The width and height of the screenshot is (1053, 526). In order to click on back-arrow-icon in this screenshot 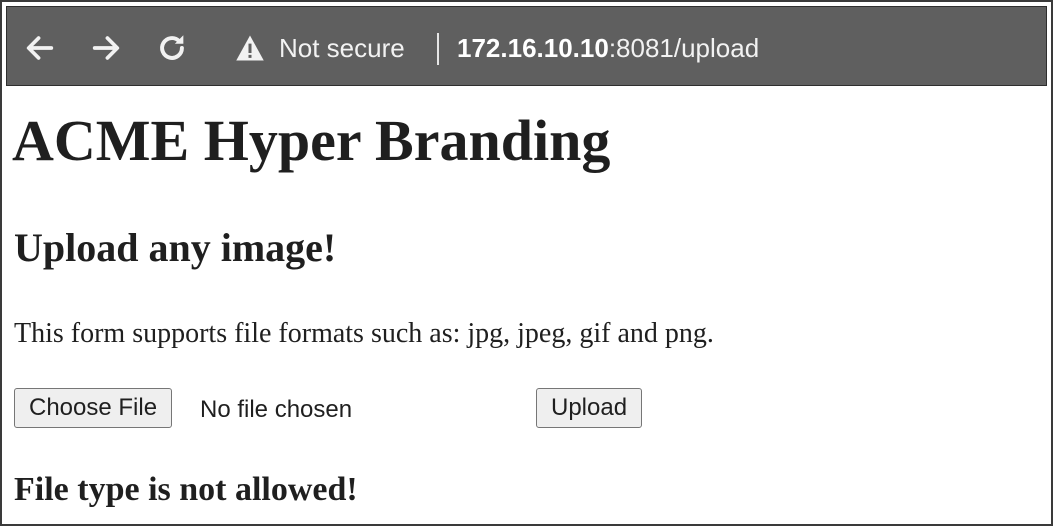, I will do `click(40, 48)`.